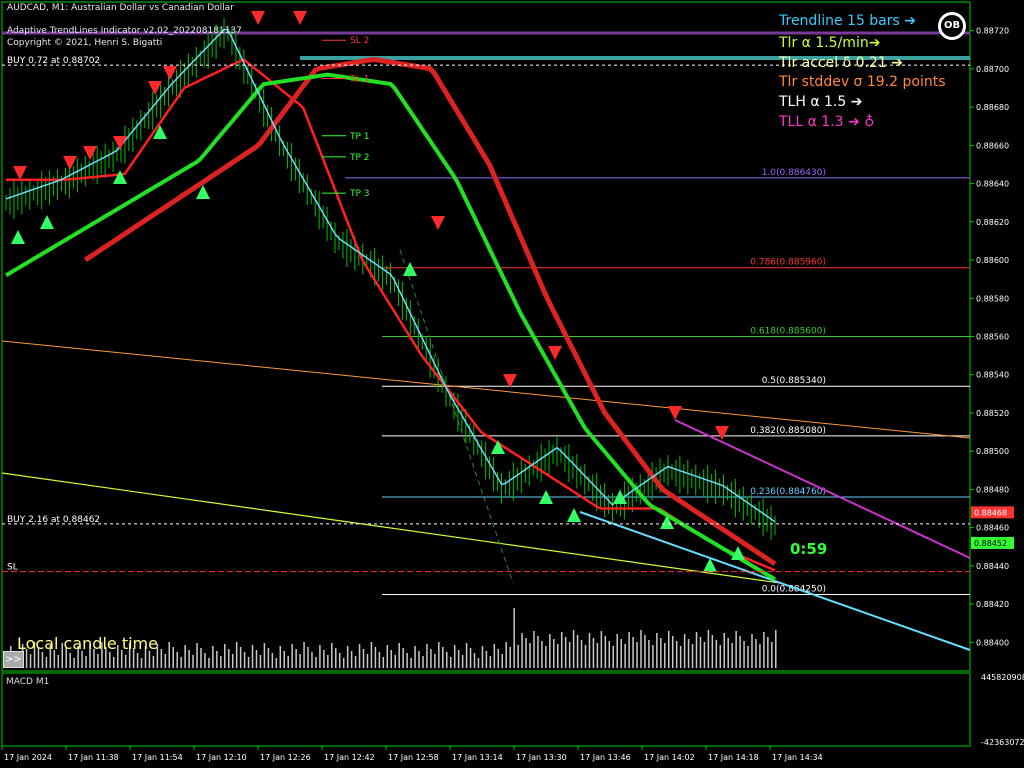 The image size is (1024, 768). I want to click on fib-level-label: 0.0(0.884250), so click(794, 590).